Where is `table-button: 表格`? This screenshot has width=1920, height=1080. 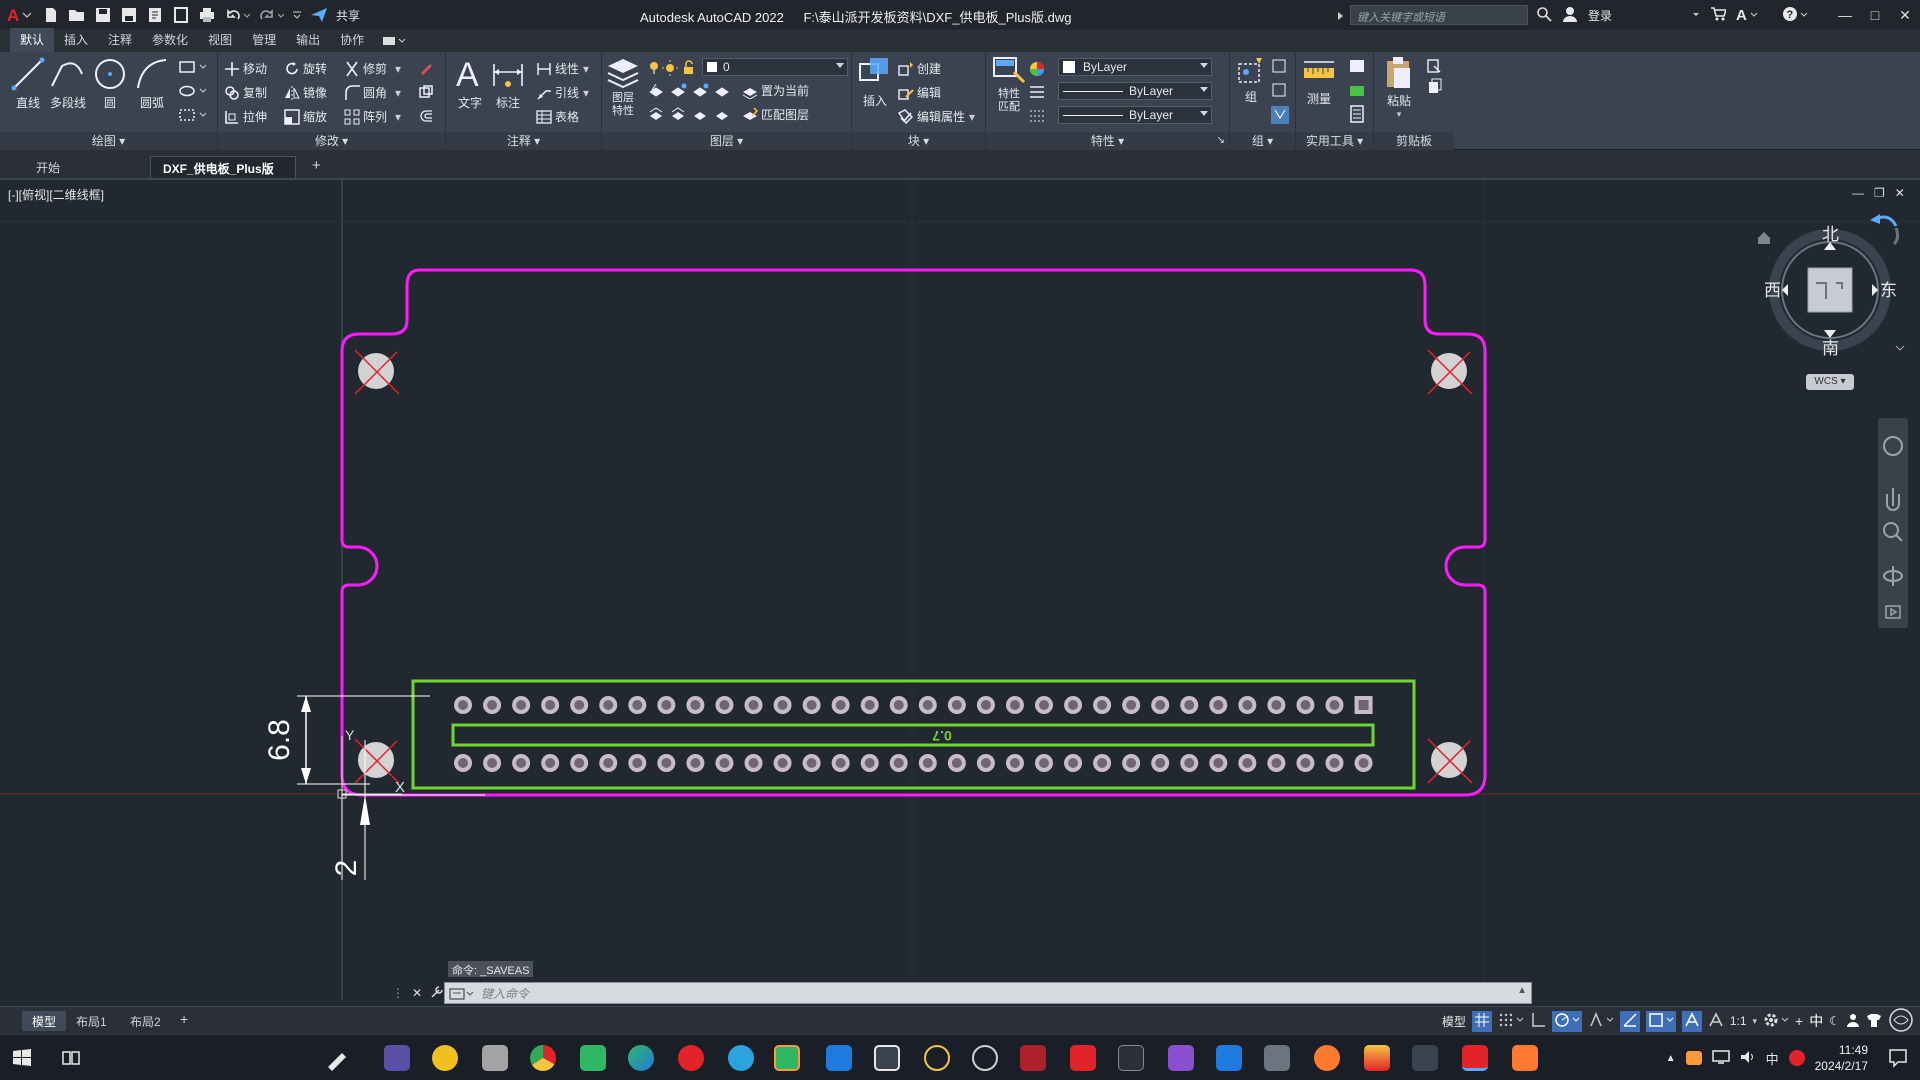 table-button: 表格 is located at coordinates (557, 116).